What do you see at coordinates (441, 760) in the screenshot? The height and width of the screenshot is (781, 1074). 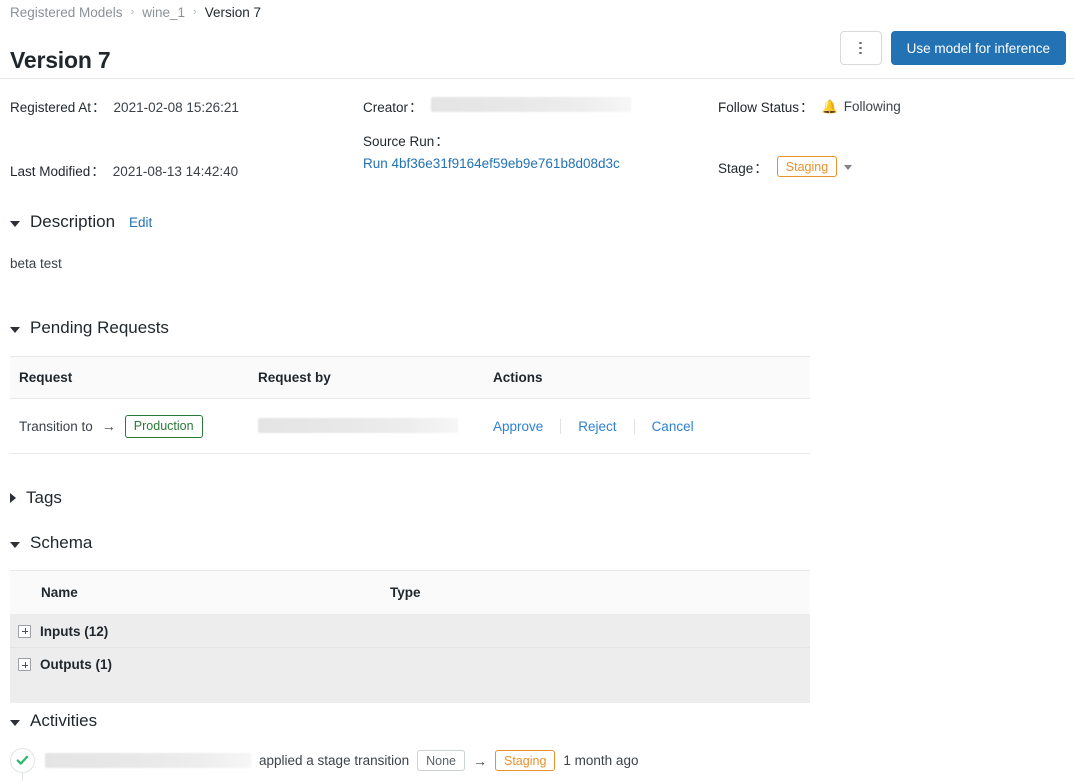 I see `activity-from-stage-badge: None` at bounding box center [441, 760].